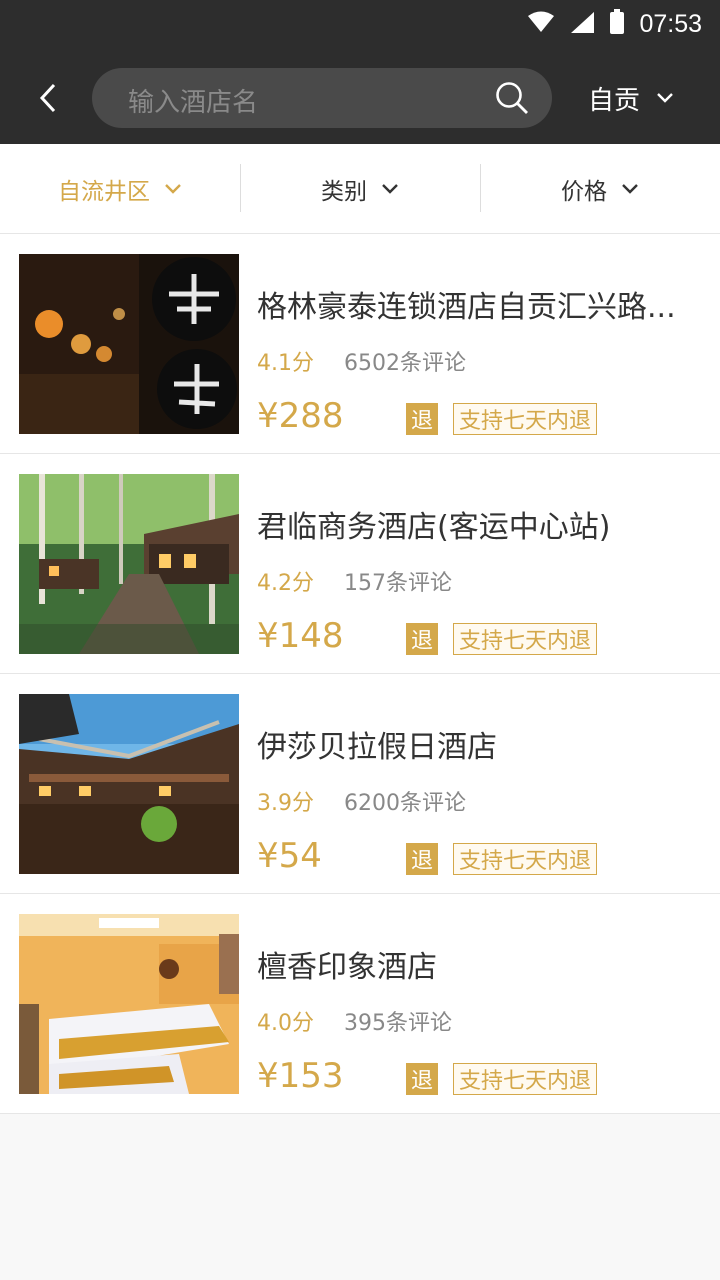 Image resolution: width=720 pixels, height=1280 pixels. Describe the element at coordinates (285, 363) in the screenshot. I see `hotel-score: 4.1分` at that location.